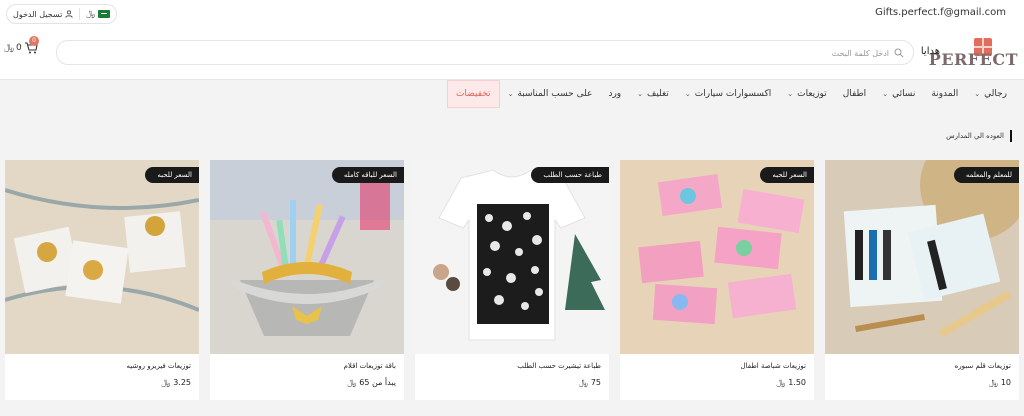  I want to click on price-value: يبدأ من 65, so click(377, 382).